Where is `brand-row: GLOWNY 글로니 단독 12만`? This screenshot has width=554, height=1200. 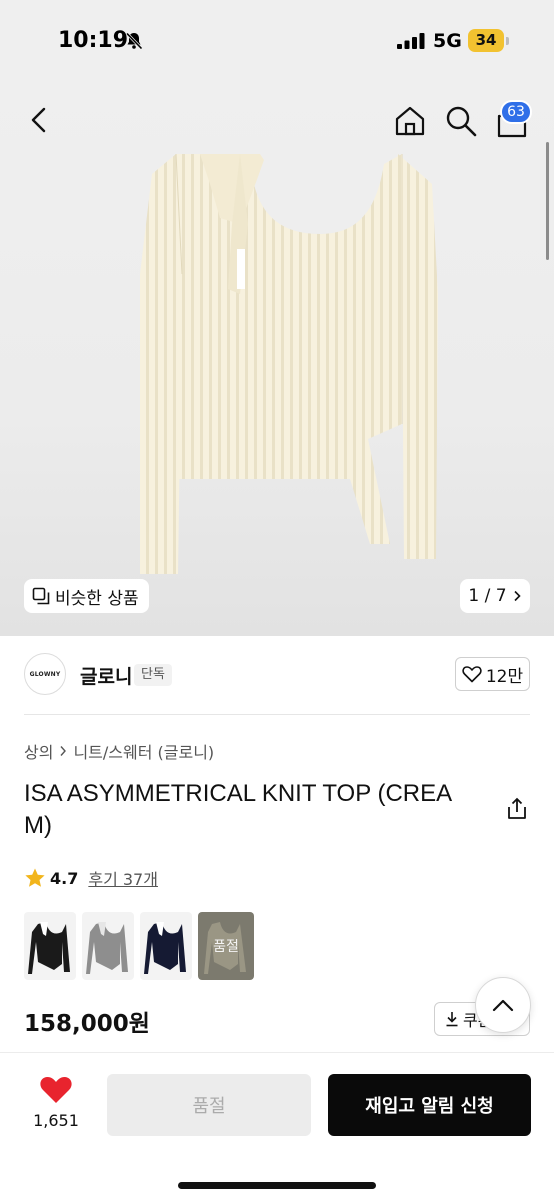 brand-row: GLOWNY 글로니 단독 12만 is located at coordinates (277, 675).